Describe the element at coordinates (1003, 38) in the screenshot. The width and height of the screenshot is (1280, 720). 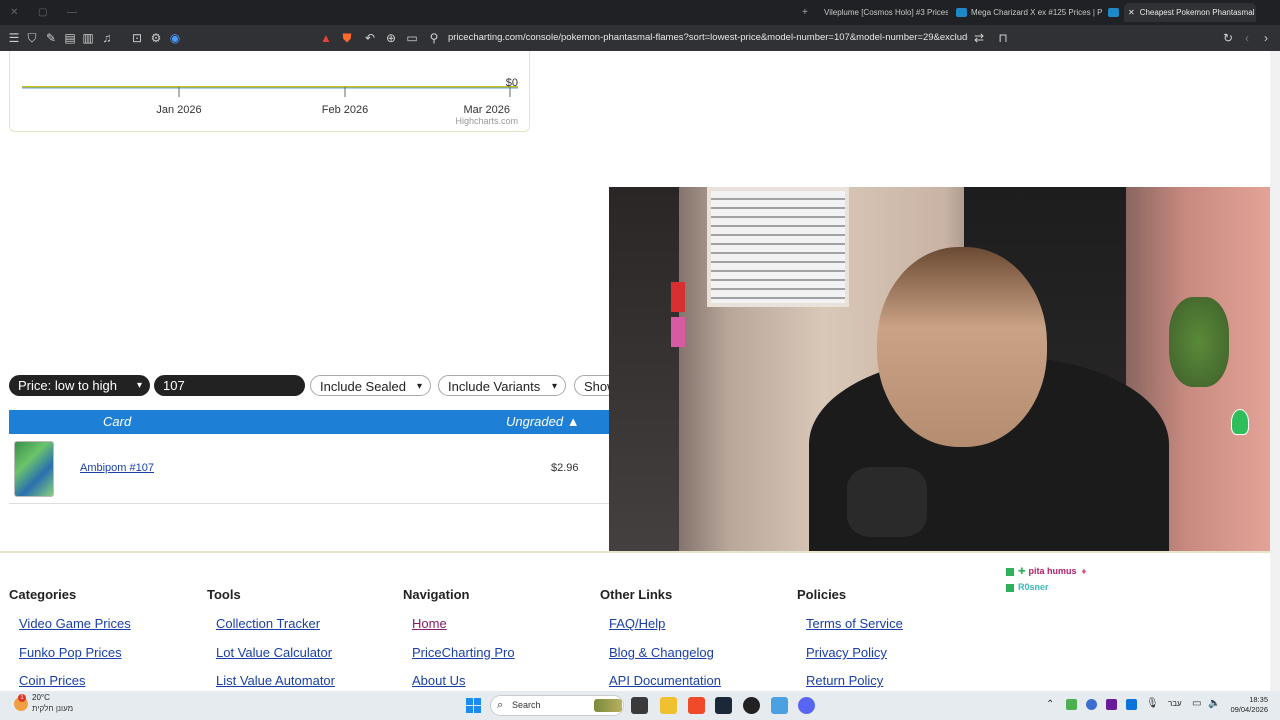
I see `bookmark-icon: ⊓` at that location.